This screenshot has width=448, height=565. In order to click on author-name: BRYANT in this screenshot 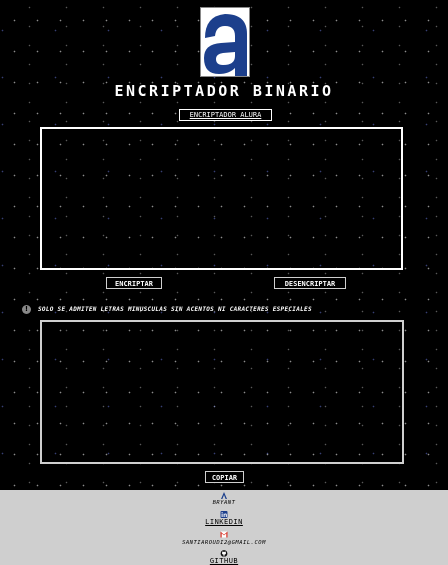, I will do `click(224, 503)`.